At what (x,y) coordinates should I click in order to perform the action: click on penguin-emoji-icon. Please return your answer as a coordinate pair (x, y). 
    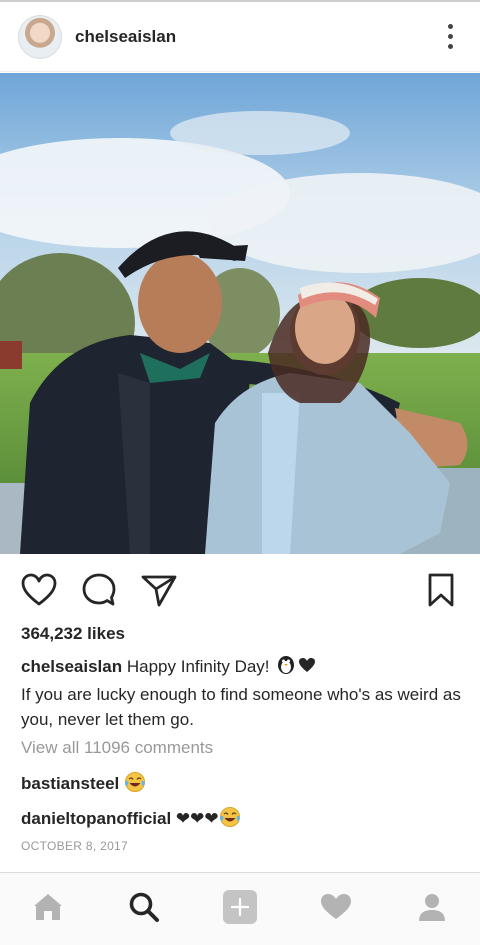
    Looking at the image, I should click on (286, 667).